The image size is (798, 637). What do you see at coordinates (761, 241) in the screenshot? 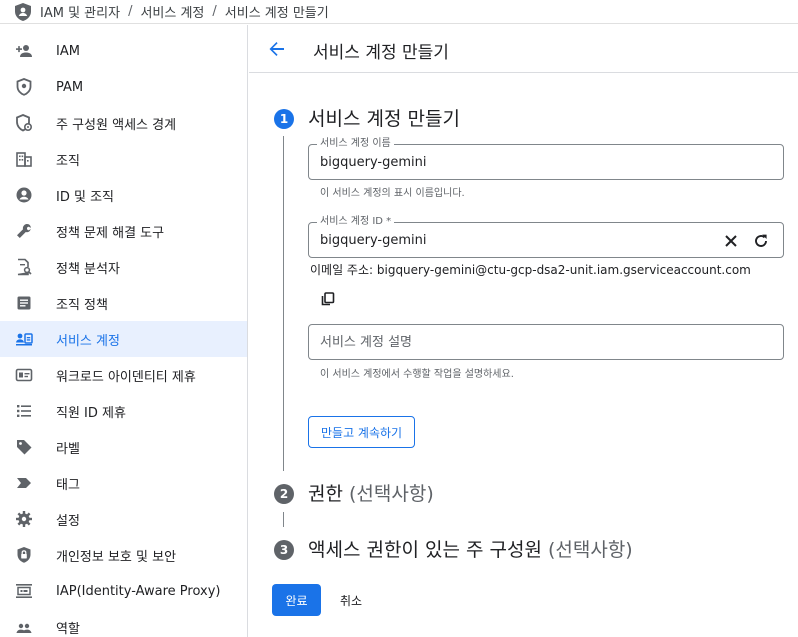
I see `refresh-icon` at bounding box center [761, 241].